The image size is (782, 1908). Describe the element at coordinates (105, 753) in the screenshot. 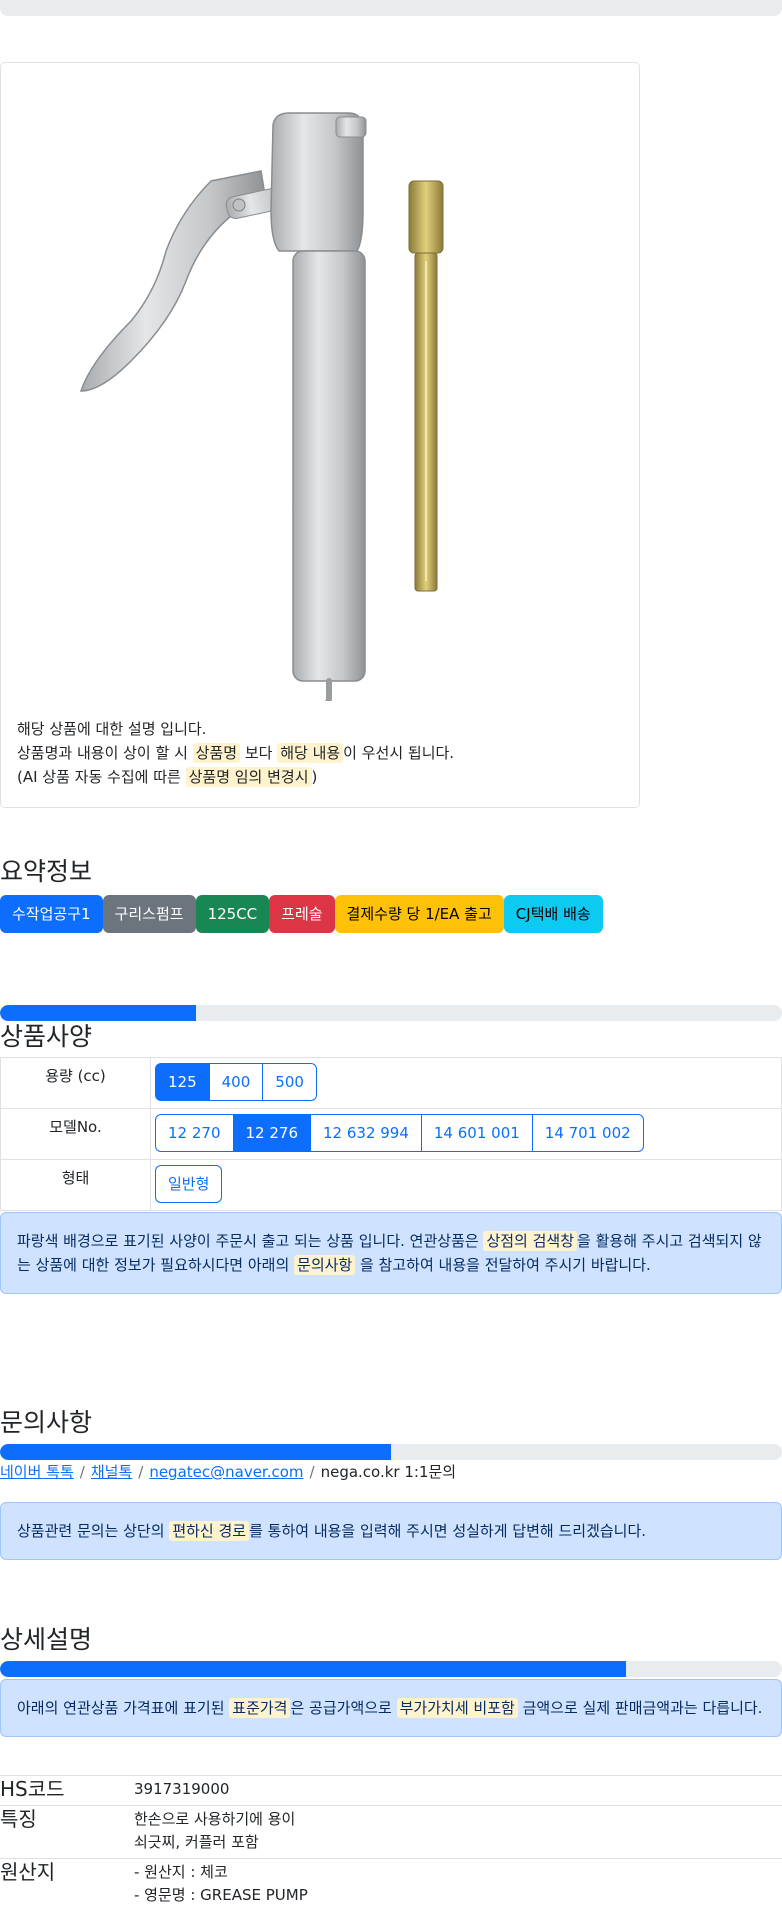

I see `desc-text: 상품명과 내용이 상이 할 시` at that location.